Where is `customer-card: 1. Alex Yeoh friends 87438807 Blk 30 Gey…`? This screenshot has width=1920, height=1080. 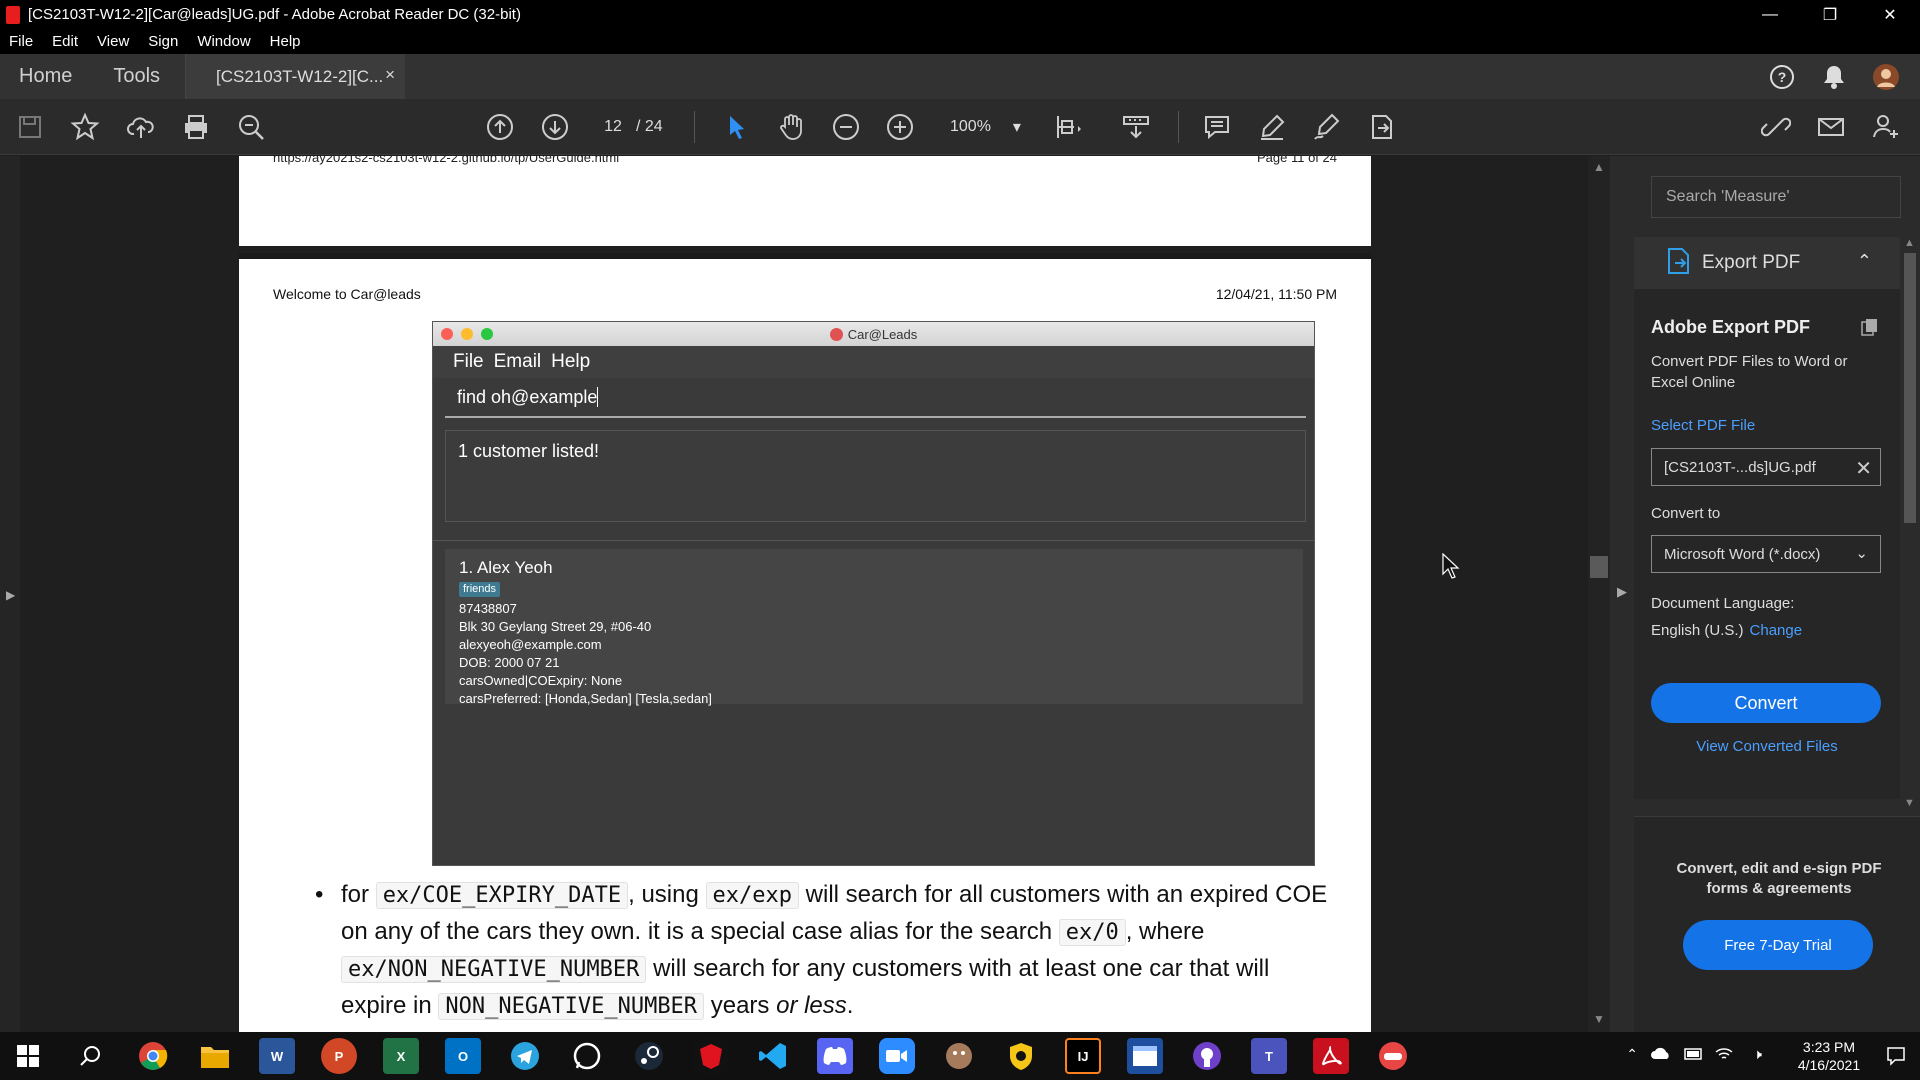 customer-card: 1. Alex Yeoh friends 87438807 Blk 30 Gey… is located at coordinates (874, 627).